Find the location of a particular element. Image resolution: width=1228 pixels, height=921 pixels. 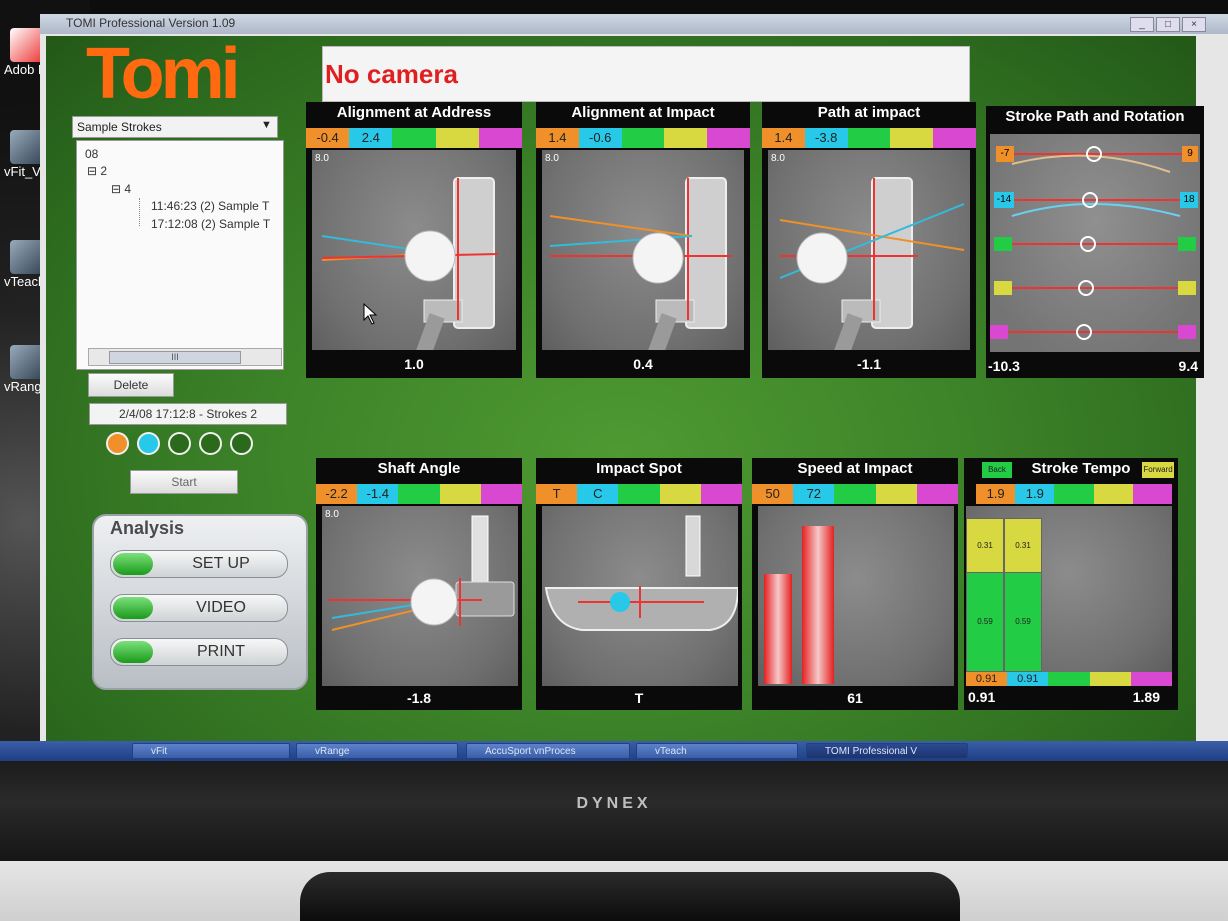

orange-value: 0.91 is located at coordinates (987, 679).